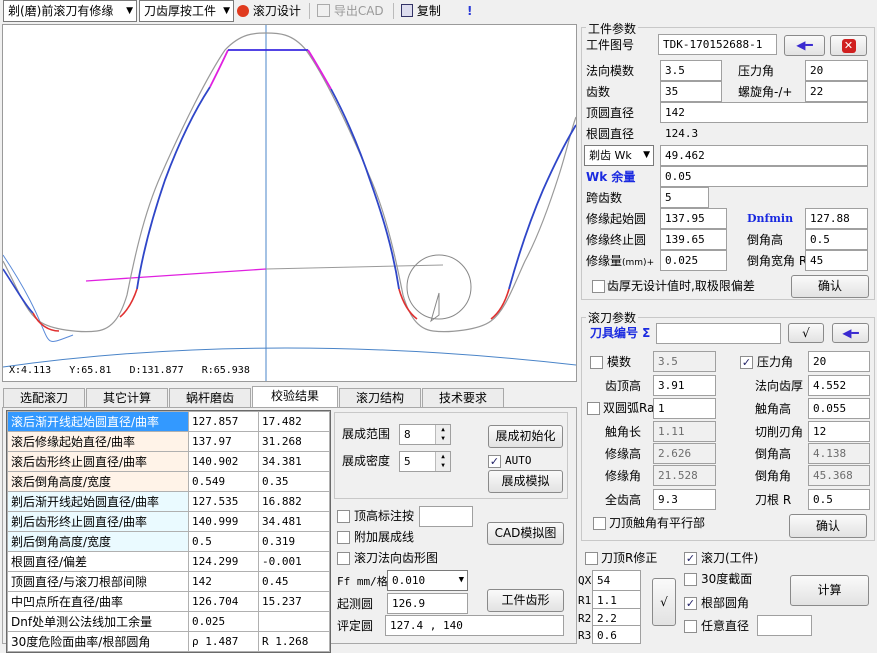 This screenshot has width=877, height=653. I want to click on extra-root-checkbox, so click(343, 537).